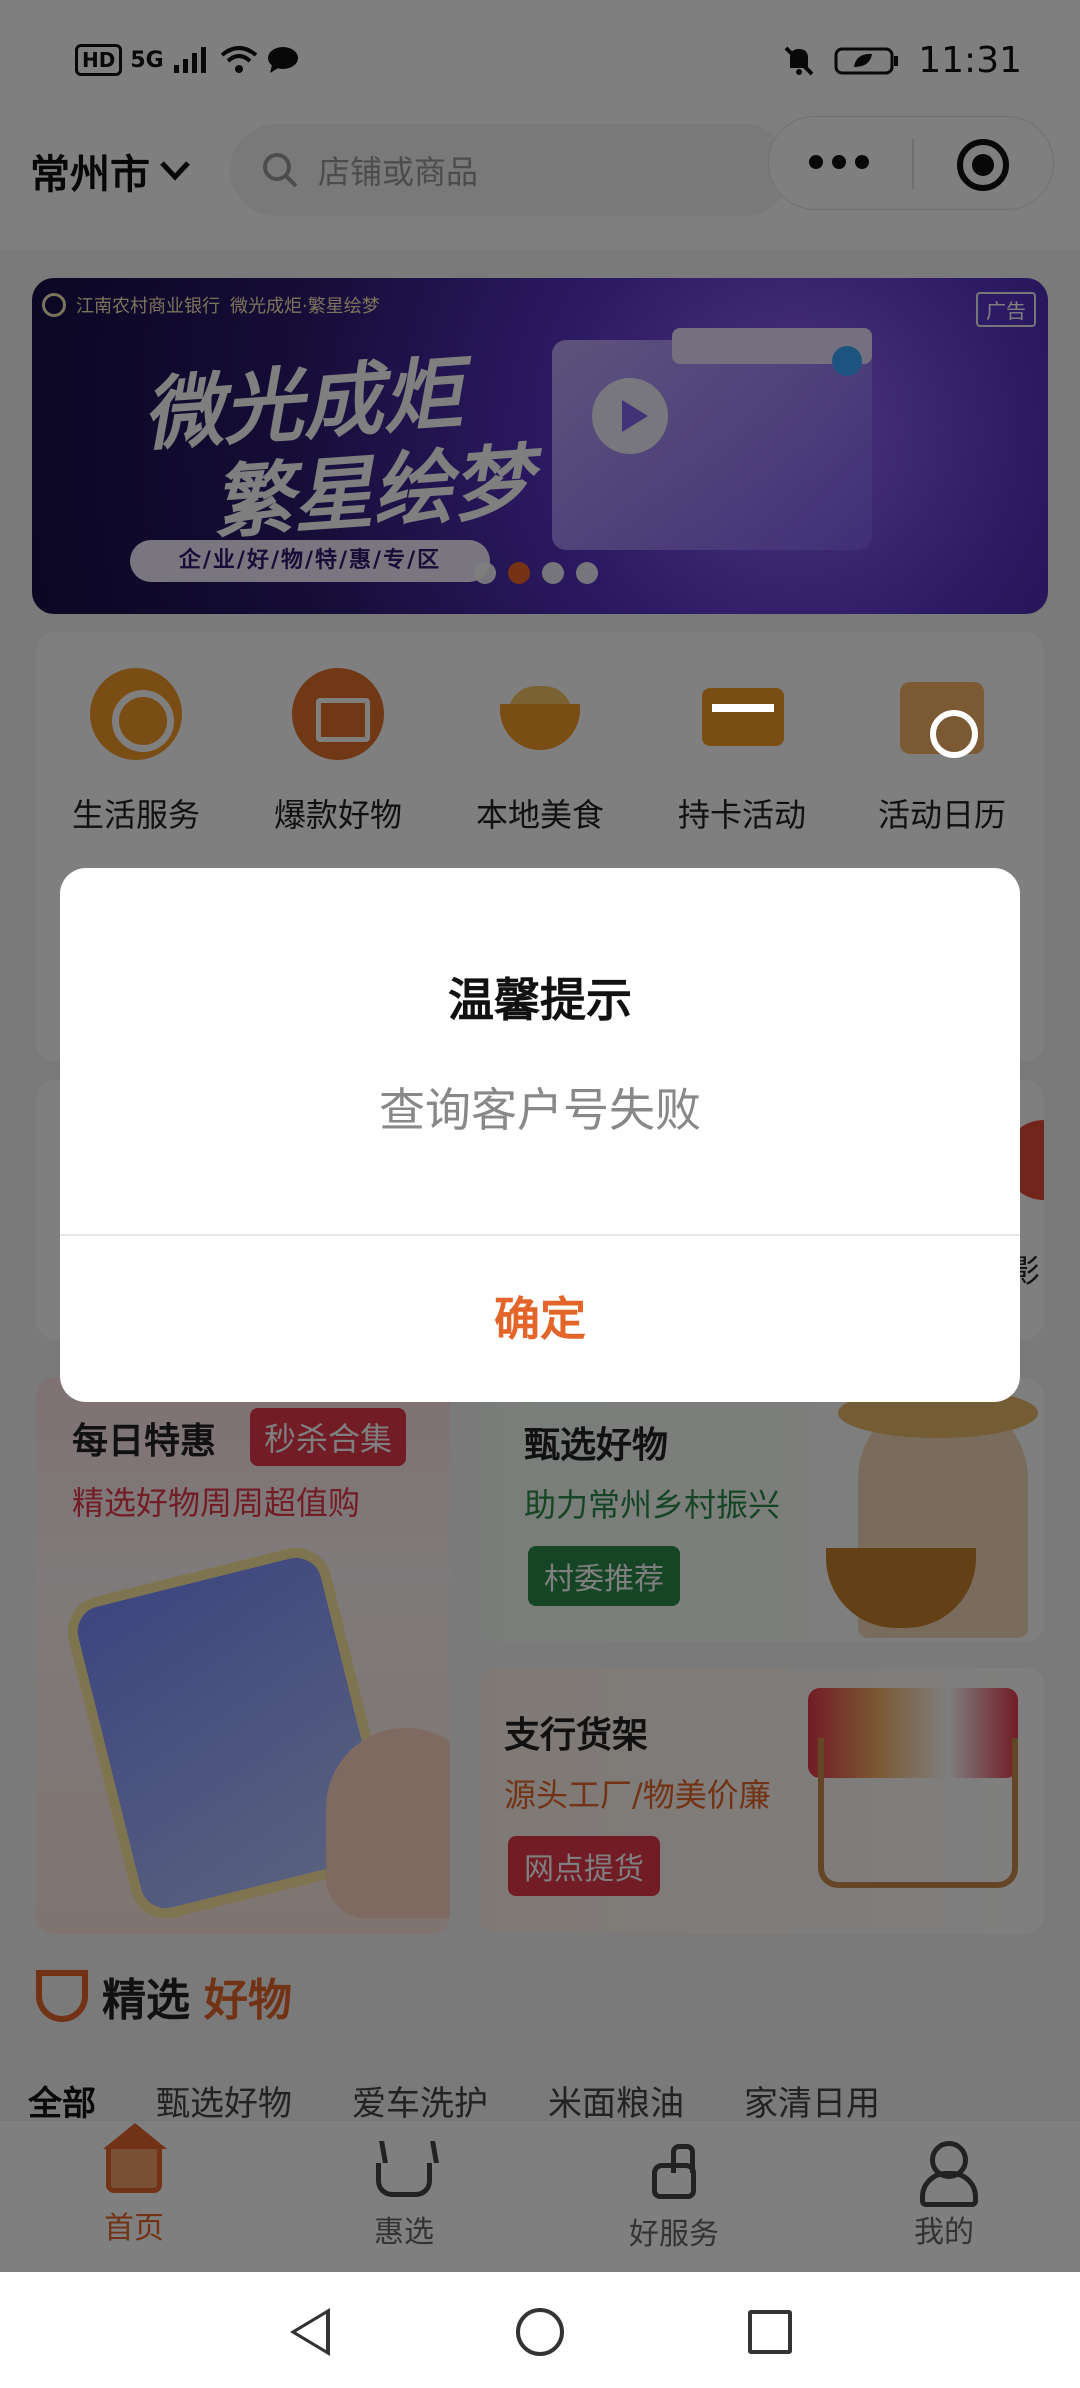 The image size is (1080, 2388). I want to click on system-nav-bar, so click(540, 2330).